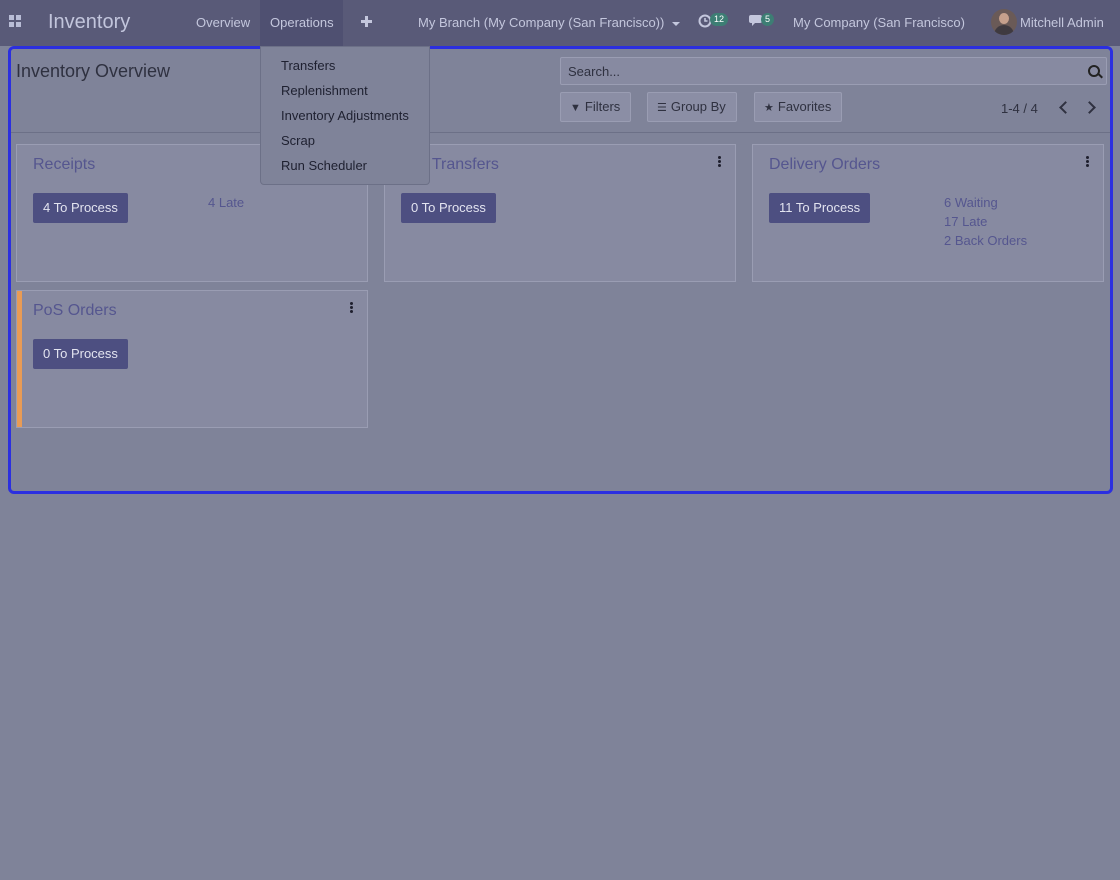 The height and width of the screenshot is (880, 1120). What do you see at coordinates (769, 108) in the screenshot?
I see `star-icon: ★` at bounding box center [769, 108].